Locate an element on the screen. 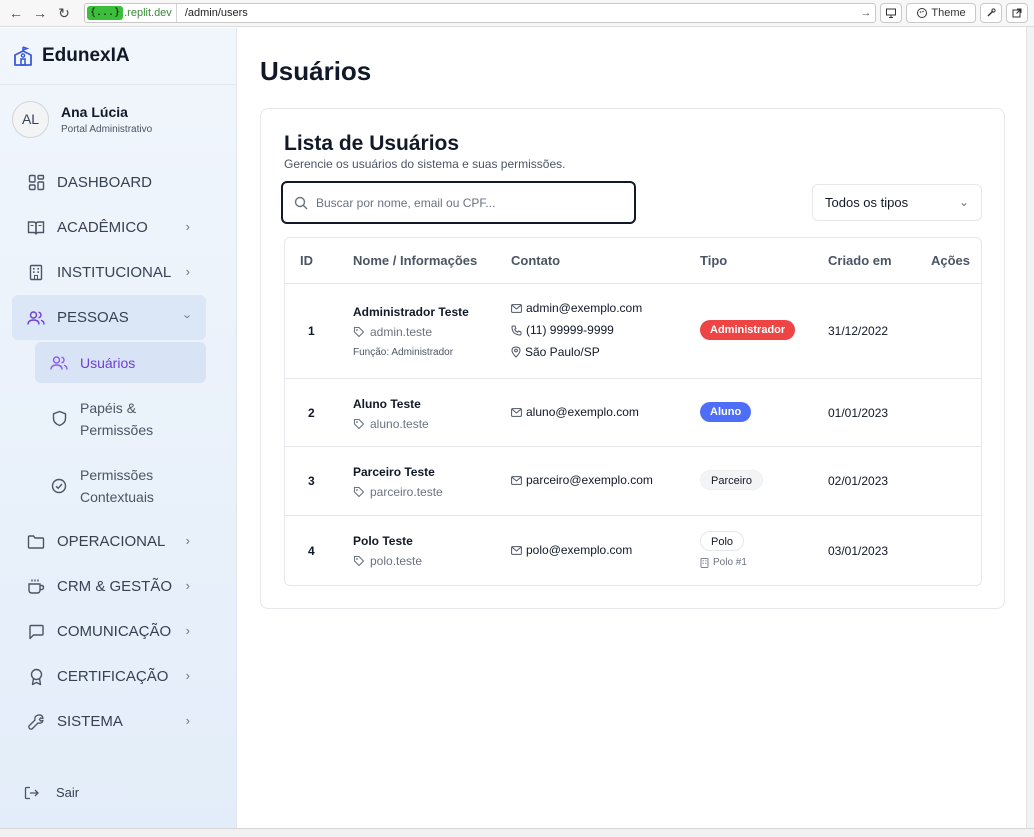 This screenshot has width=1034, height=837. sidebar-subitem-label-line1: Permissões is located at coordinates (117, 474).